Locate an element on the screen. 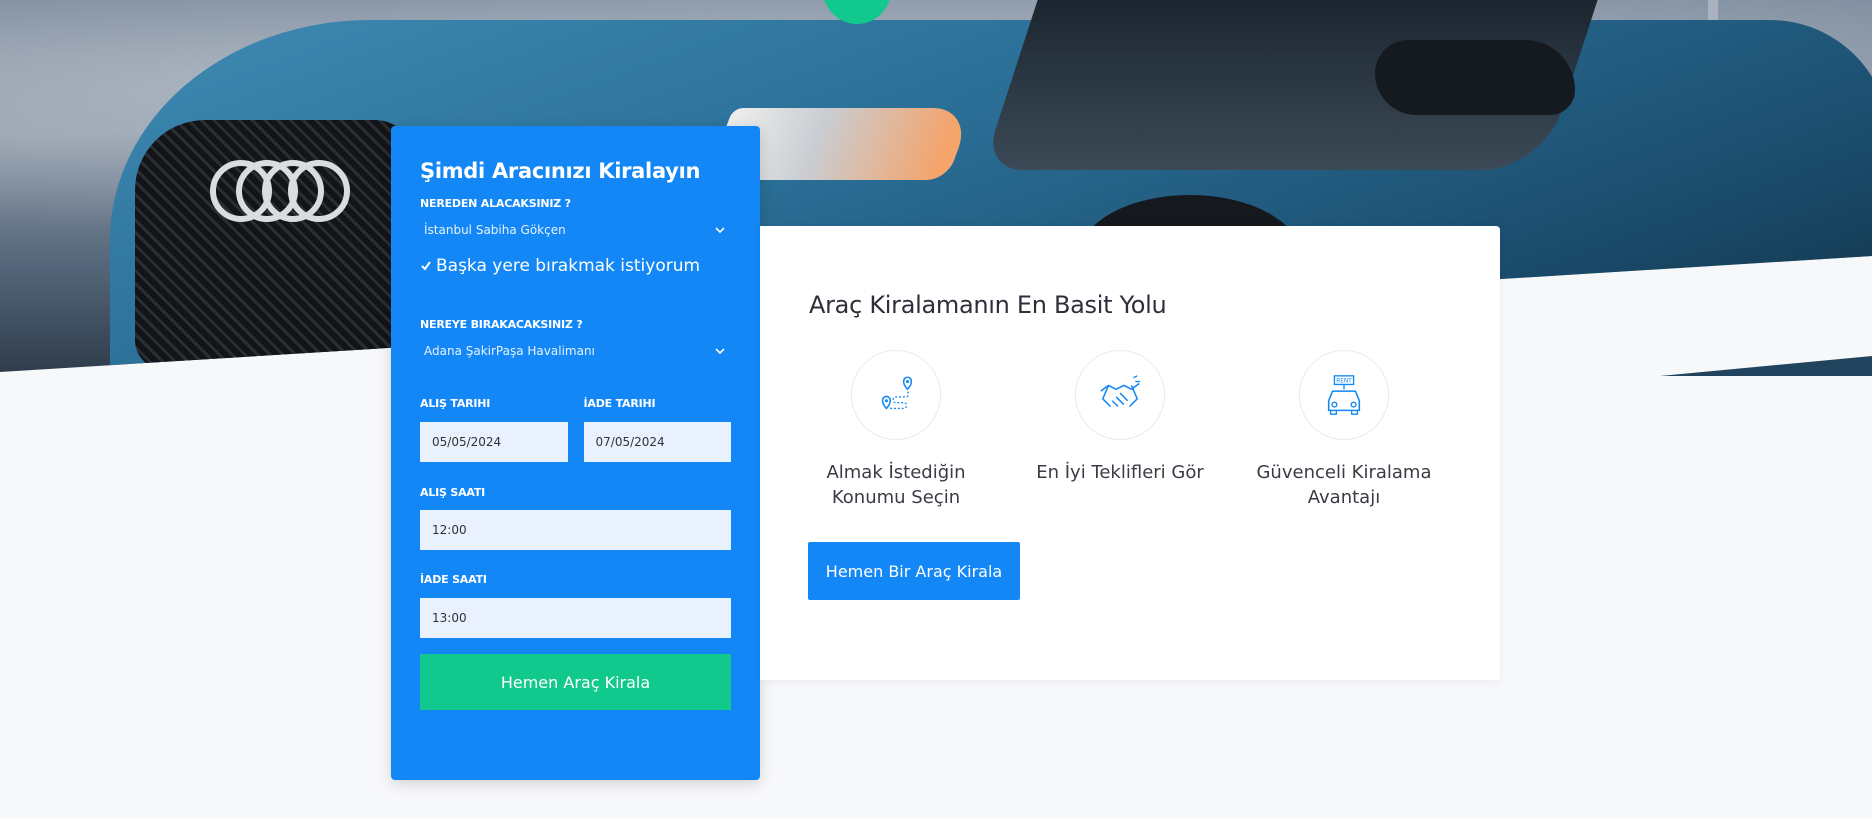 This screenshot has width=1872, height=818. feature-offers-line1: En İyi Teklifleri Gör is located at coordinates (1120, 472).